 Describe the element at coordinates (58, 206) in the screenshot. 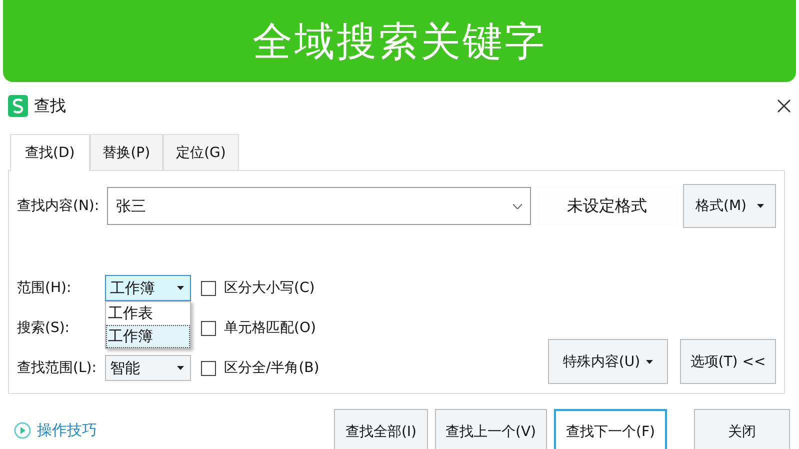

I see `find-label: 查找内容(N):` at that location.